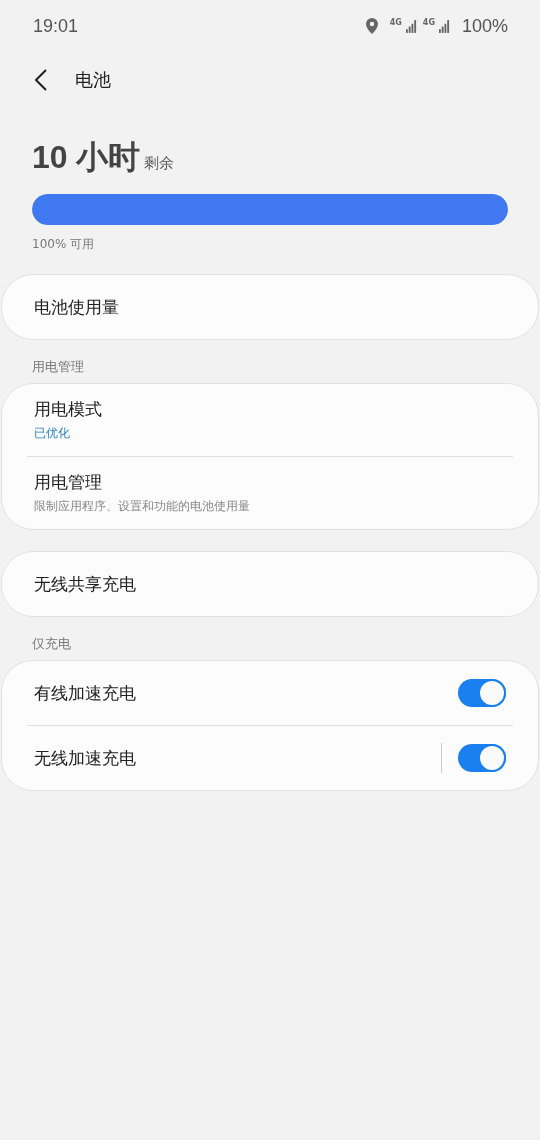 This screenshot has height=1140, width=540. I want to click on row-subtitle: 限制应用程序、设置和功能的电池使用量, so click(142, 506).